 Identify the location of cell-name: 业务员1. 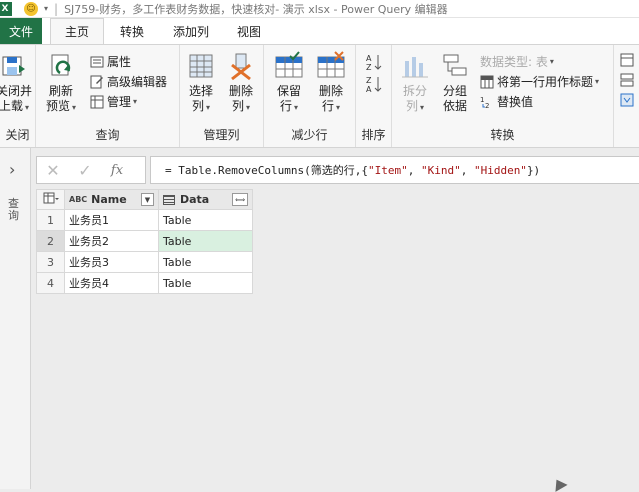
(111, 220).